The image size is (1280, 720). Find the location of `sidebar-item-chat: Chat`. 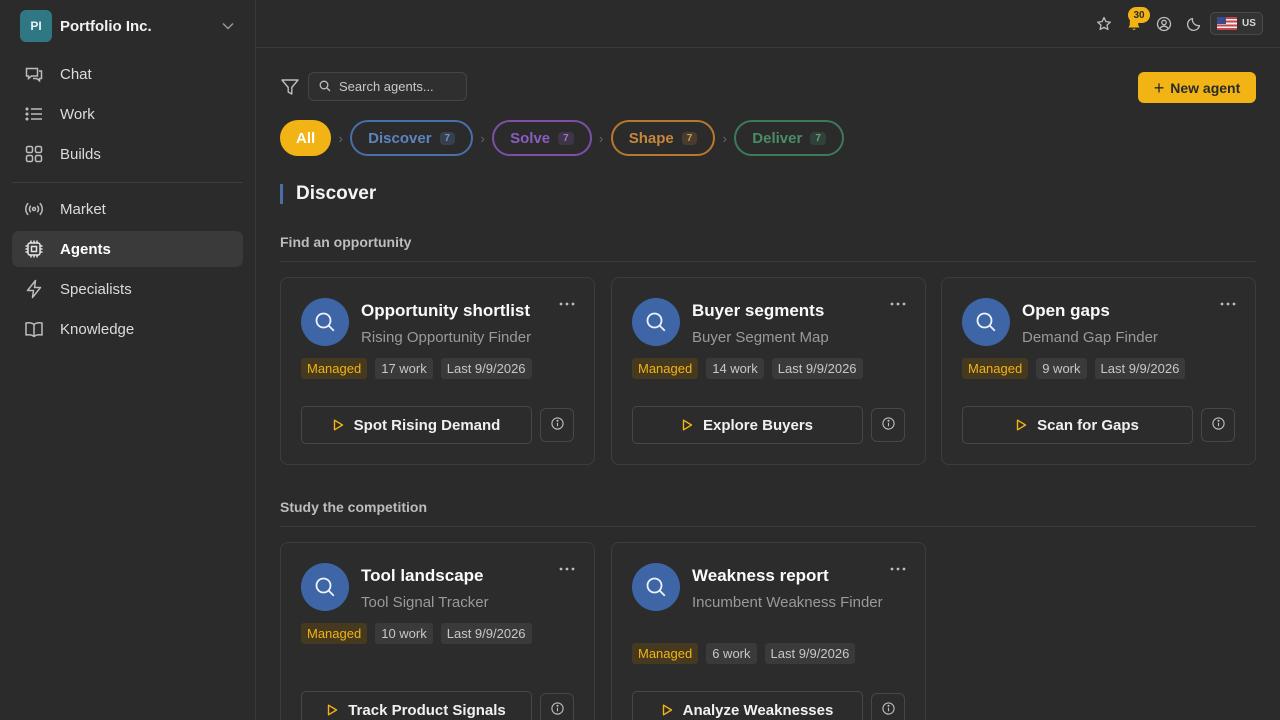

sidebar-item-chat: Chat is located at coordinates (127, 74).